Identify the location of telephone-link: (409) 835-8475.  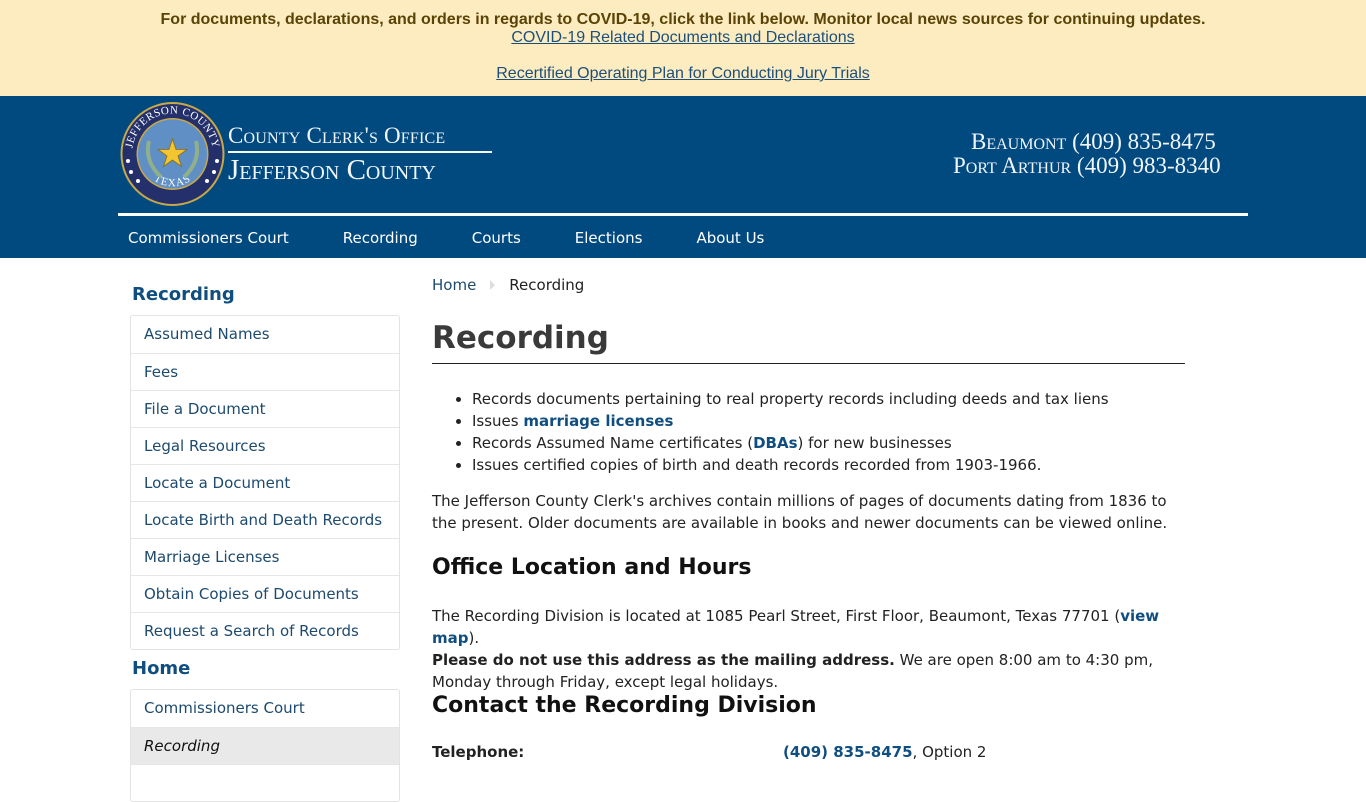
(848, 752).